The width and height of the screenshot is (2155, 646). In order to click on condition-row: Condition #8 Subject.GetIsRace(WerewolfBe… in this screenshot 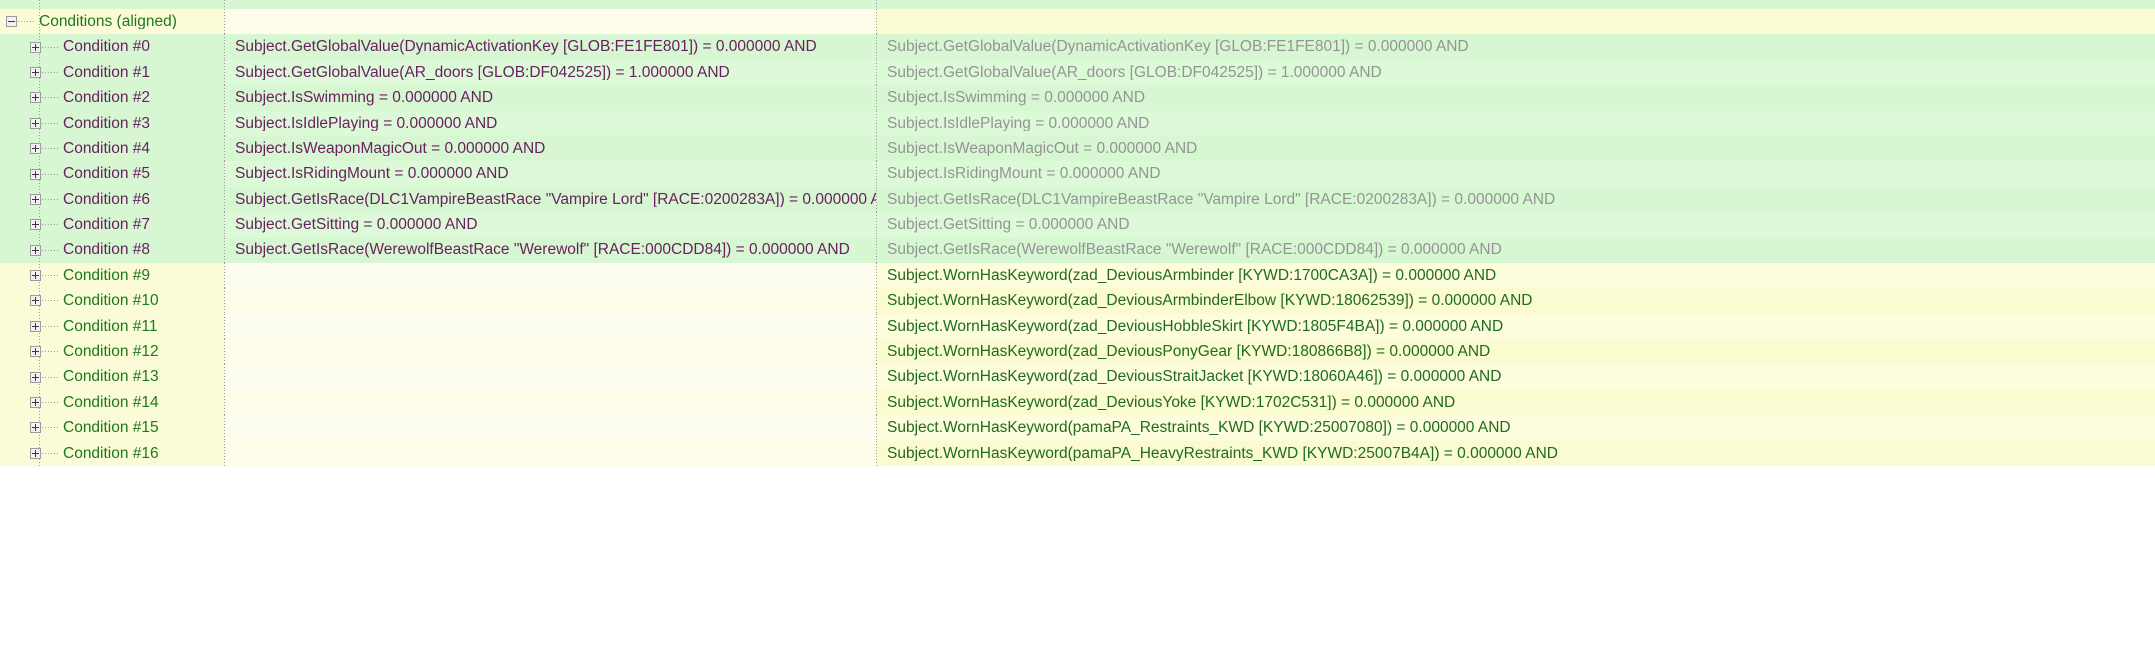, I will do `click(1077, 250)`.